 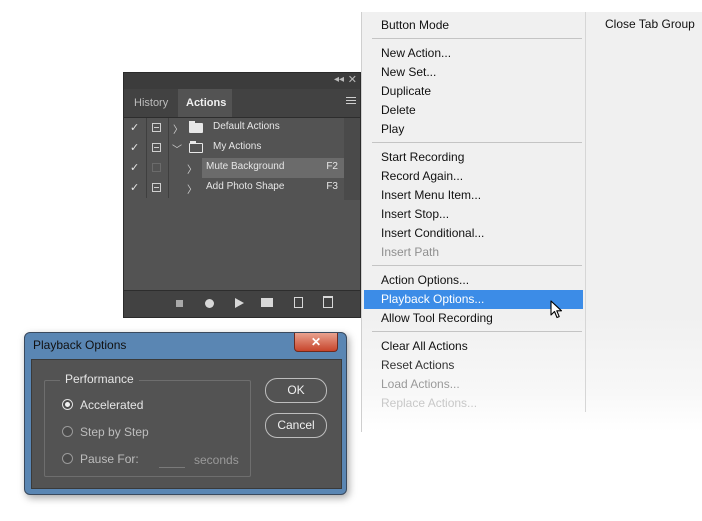 What do you see at coordinates (205, 103) in the screenshot?
I see `tab-actions: Actions` at bounding box center [205, 103].